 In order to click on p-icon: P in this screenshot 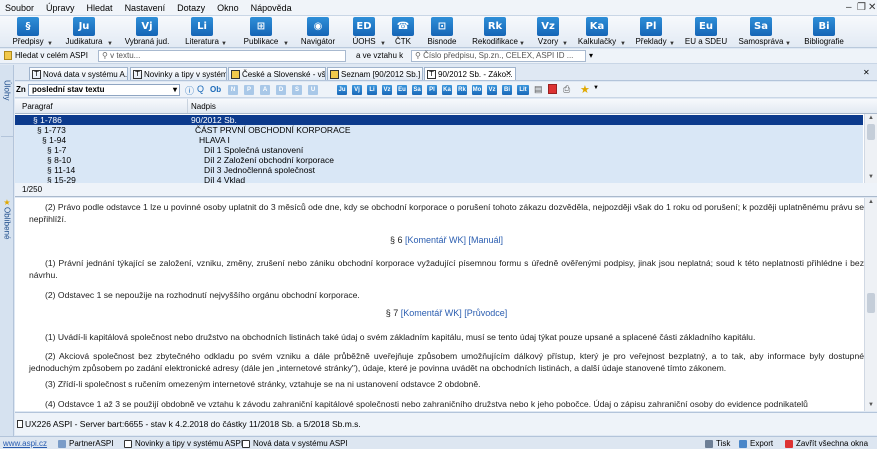, I will do `click(249, 90)`.